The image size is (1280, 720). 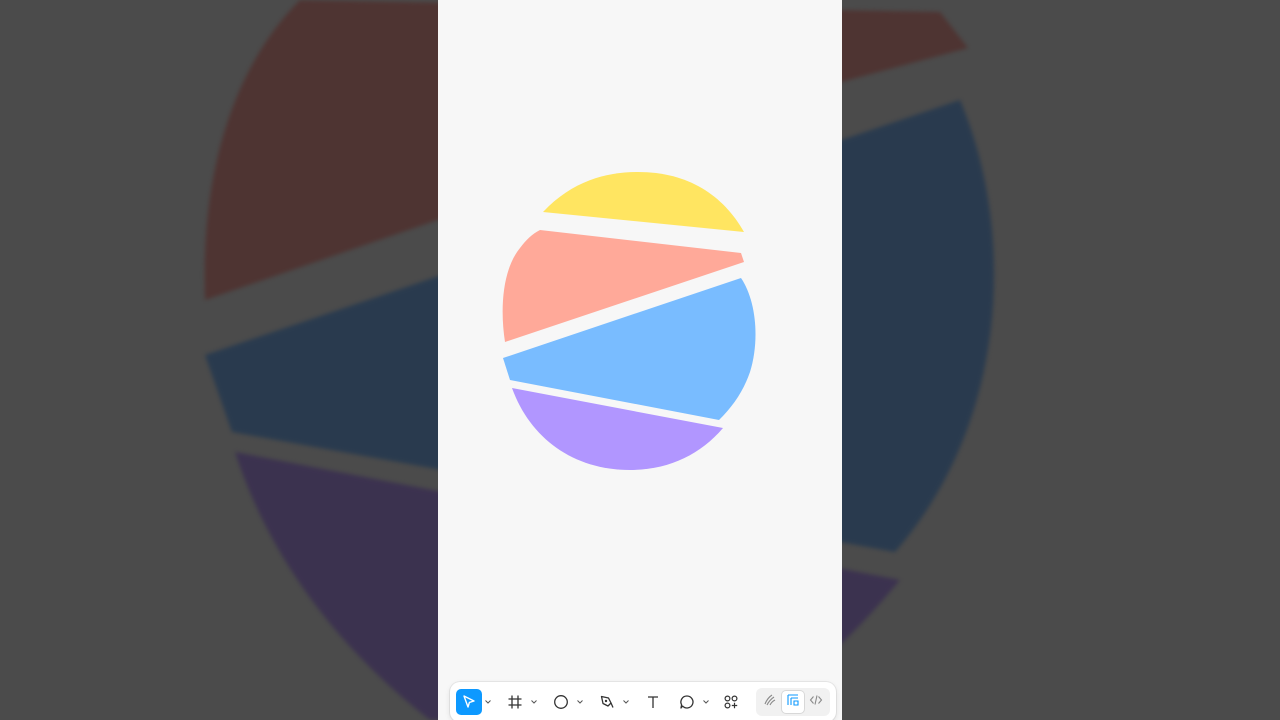 I want to click on text-icon, so click(x=653, y=702).